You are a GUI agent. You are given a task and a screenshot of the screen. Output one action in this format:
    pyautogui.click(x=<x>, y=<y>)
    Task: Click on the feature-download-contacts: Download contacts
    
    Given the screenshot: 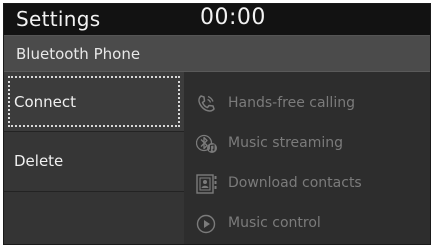 What is the action you would take?
    pyautogui.click(x=306, y=184)
    